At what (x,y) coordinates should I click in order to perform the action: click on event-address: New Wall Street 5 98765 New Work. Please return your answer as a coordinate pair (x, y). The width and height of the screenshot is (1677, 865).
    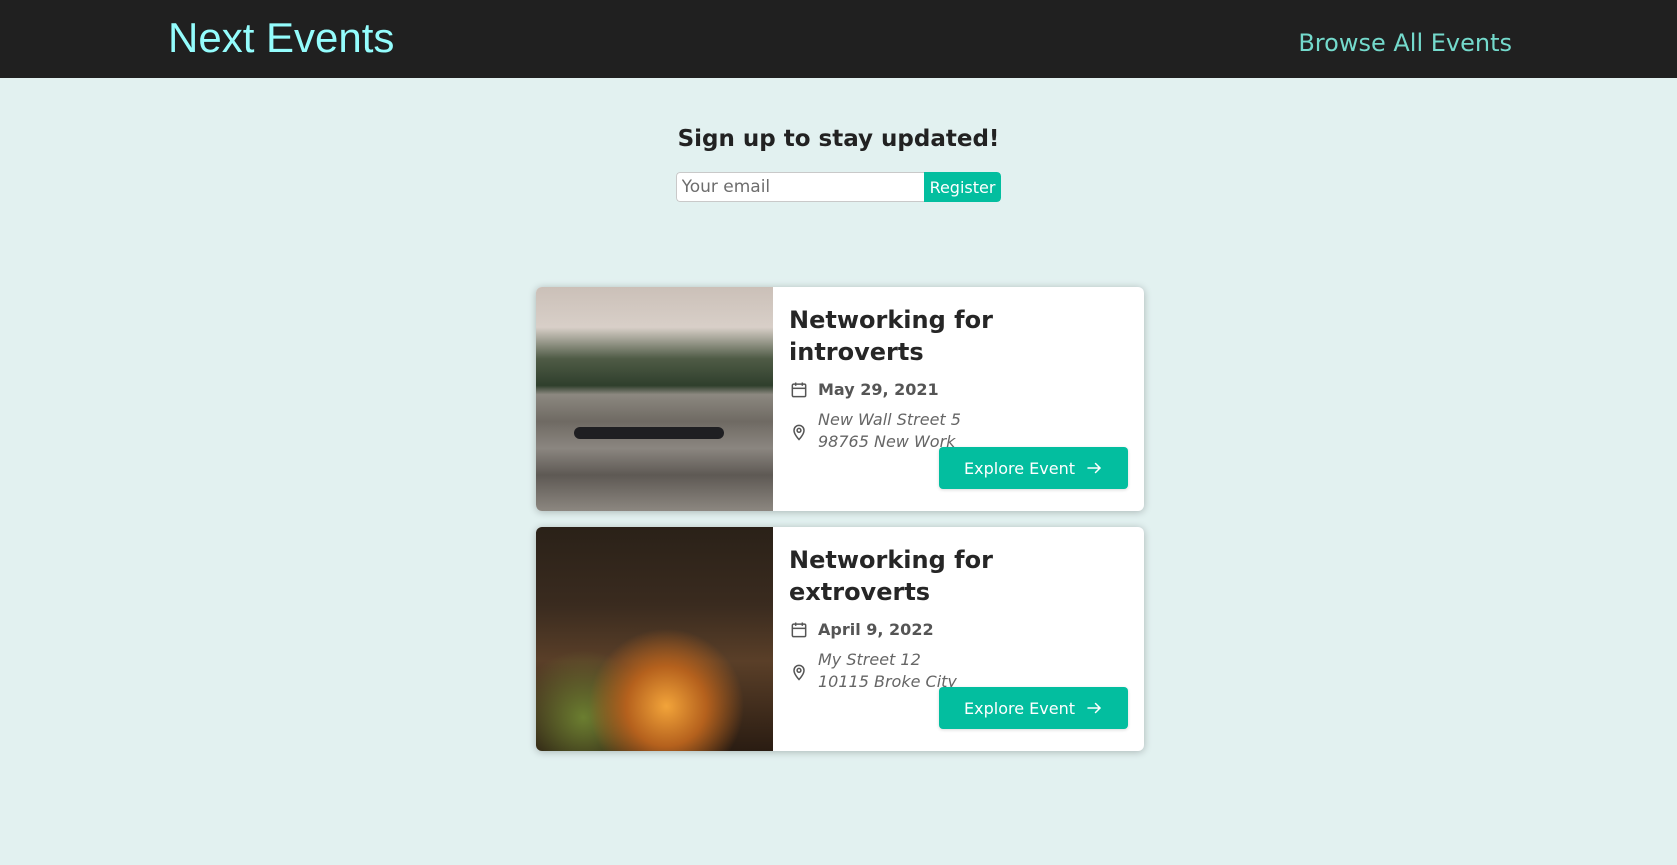
    Looking at the image, I should click on (889, 430).